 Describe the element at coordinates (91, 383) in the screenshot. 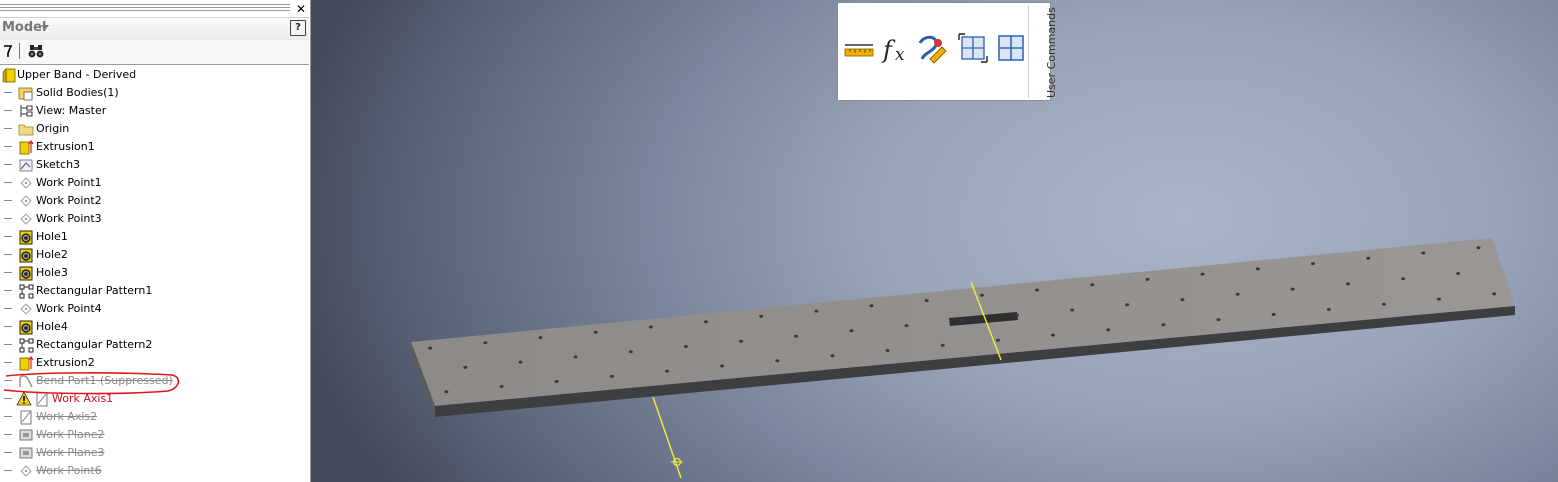

I see `highlight-annotation` at that location.